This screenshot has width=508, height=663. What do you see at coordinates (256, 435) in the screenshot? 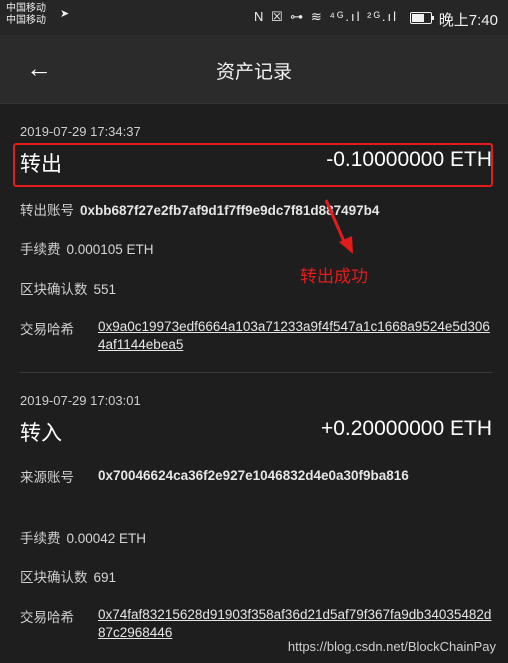
I see `record-main-row: 转入 +0.20000000 ETH` at bounding box center [256, 435].